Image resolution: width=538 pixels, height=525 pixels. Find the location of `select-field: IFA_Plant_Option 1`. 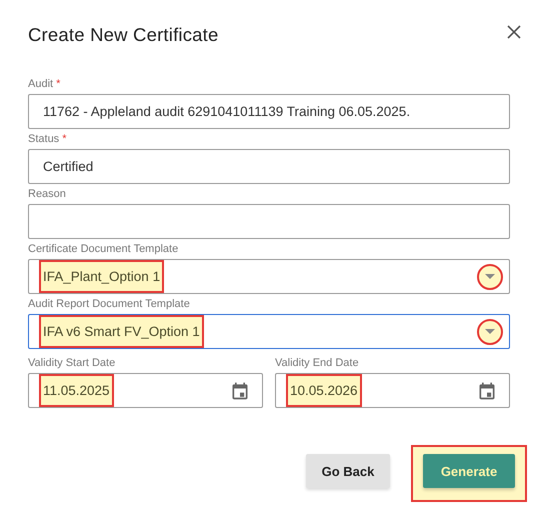

select-field: IFA_Plant_Option 1 is located at coordinates (269, 276).